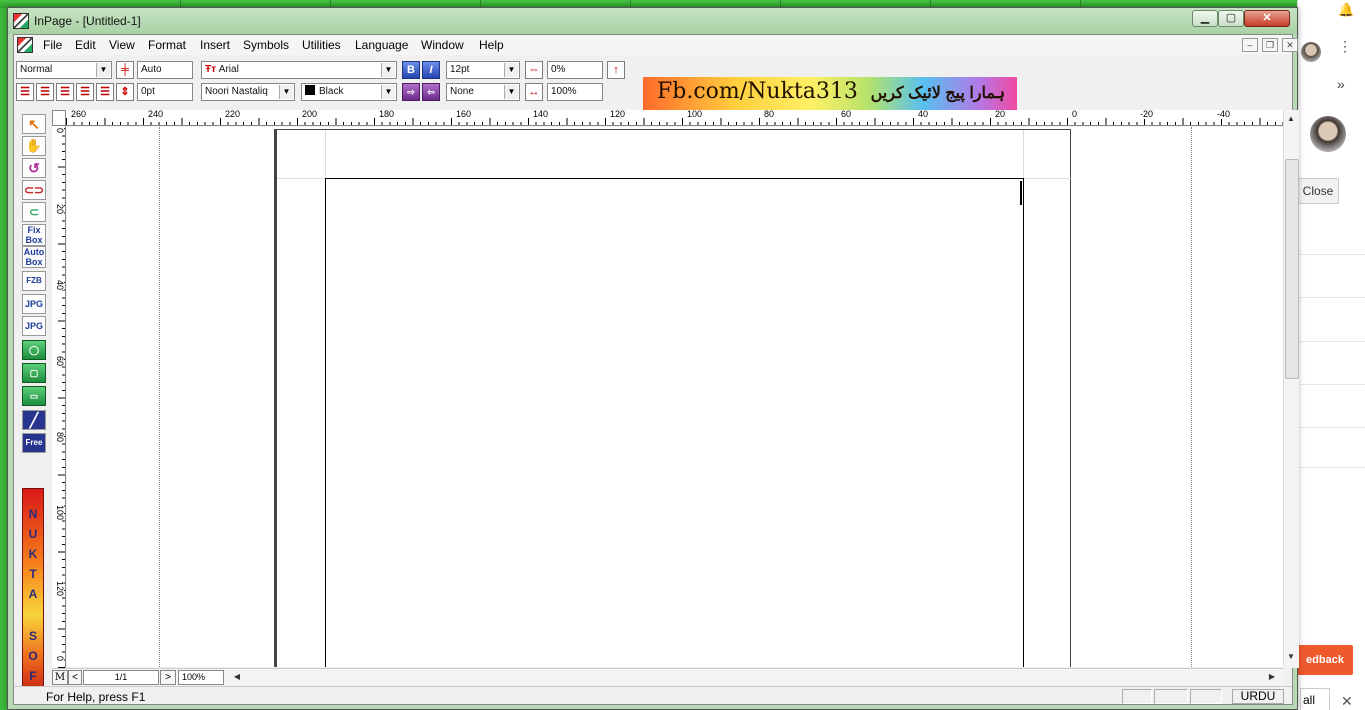 The height and width of the screenshot is (710, 1365). Describe the element at coordinates (830, 93) in the screenshot. I see `promo-banner: Fb.com/Nukta313 ہمارا پیج لائیک کریں` at that location.